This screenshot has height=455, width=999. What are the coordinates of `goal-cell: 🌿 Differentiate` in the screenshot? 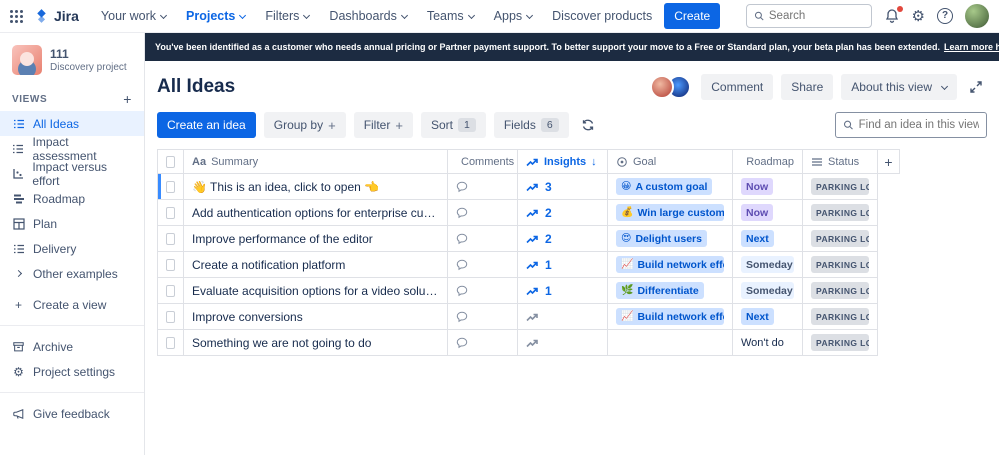 It's located at (670, 291).